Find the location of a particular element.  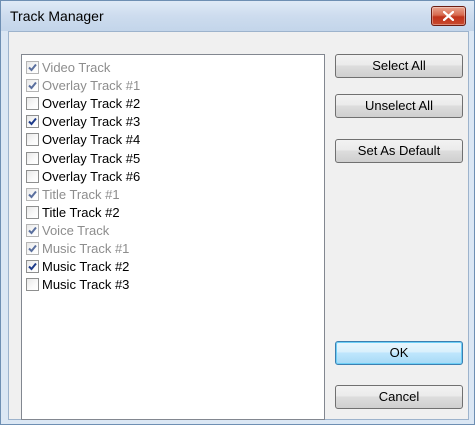

track-item: Overlay Track #5 is located at coordinates (171, 159).